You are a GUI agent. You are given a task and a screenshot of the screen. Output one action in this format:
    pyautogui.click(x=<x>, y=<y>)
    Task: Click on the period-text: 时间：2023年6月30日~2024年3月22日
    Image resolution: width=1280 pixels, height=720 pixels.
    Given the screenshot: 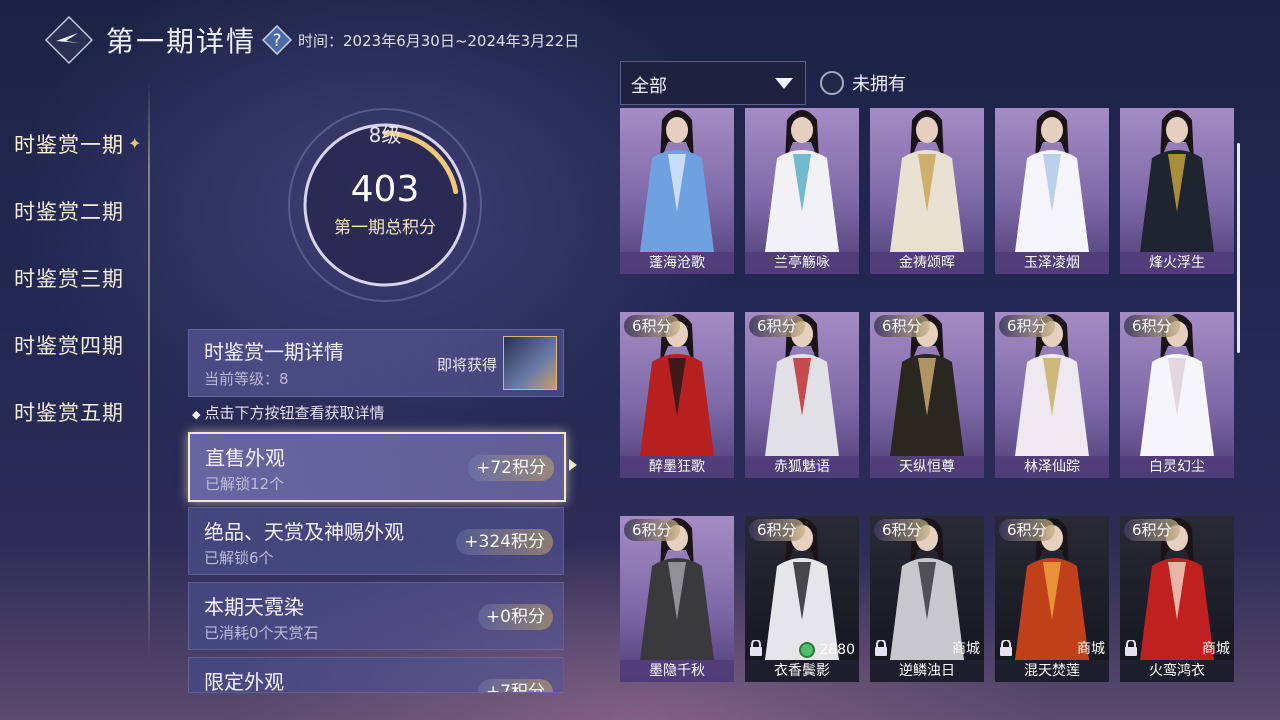 What is the action you would take?
    pyautogui.click(x=439, y=40)
    